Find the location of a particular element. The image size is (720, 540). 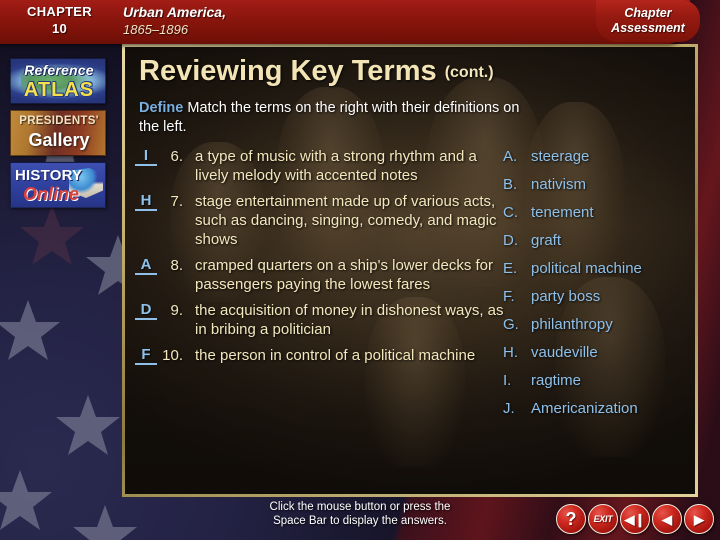

term-letter: D. is located at coordinates (510, 240).